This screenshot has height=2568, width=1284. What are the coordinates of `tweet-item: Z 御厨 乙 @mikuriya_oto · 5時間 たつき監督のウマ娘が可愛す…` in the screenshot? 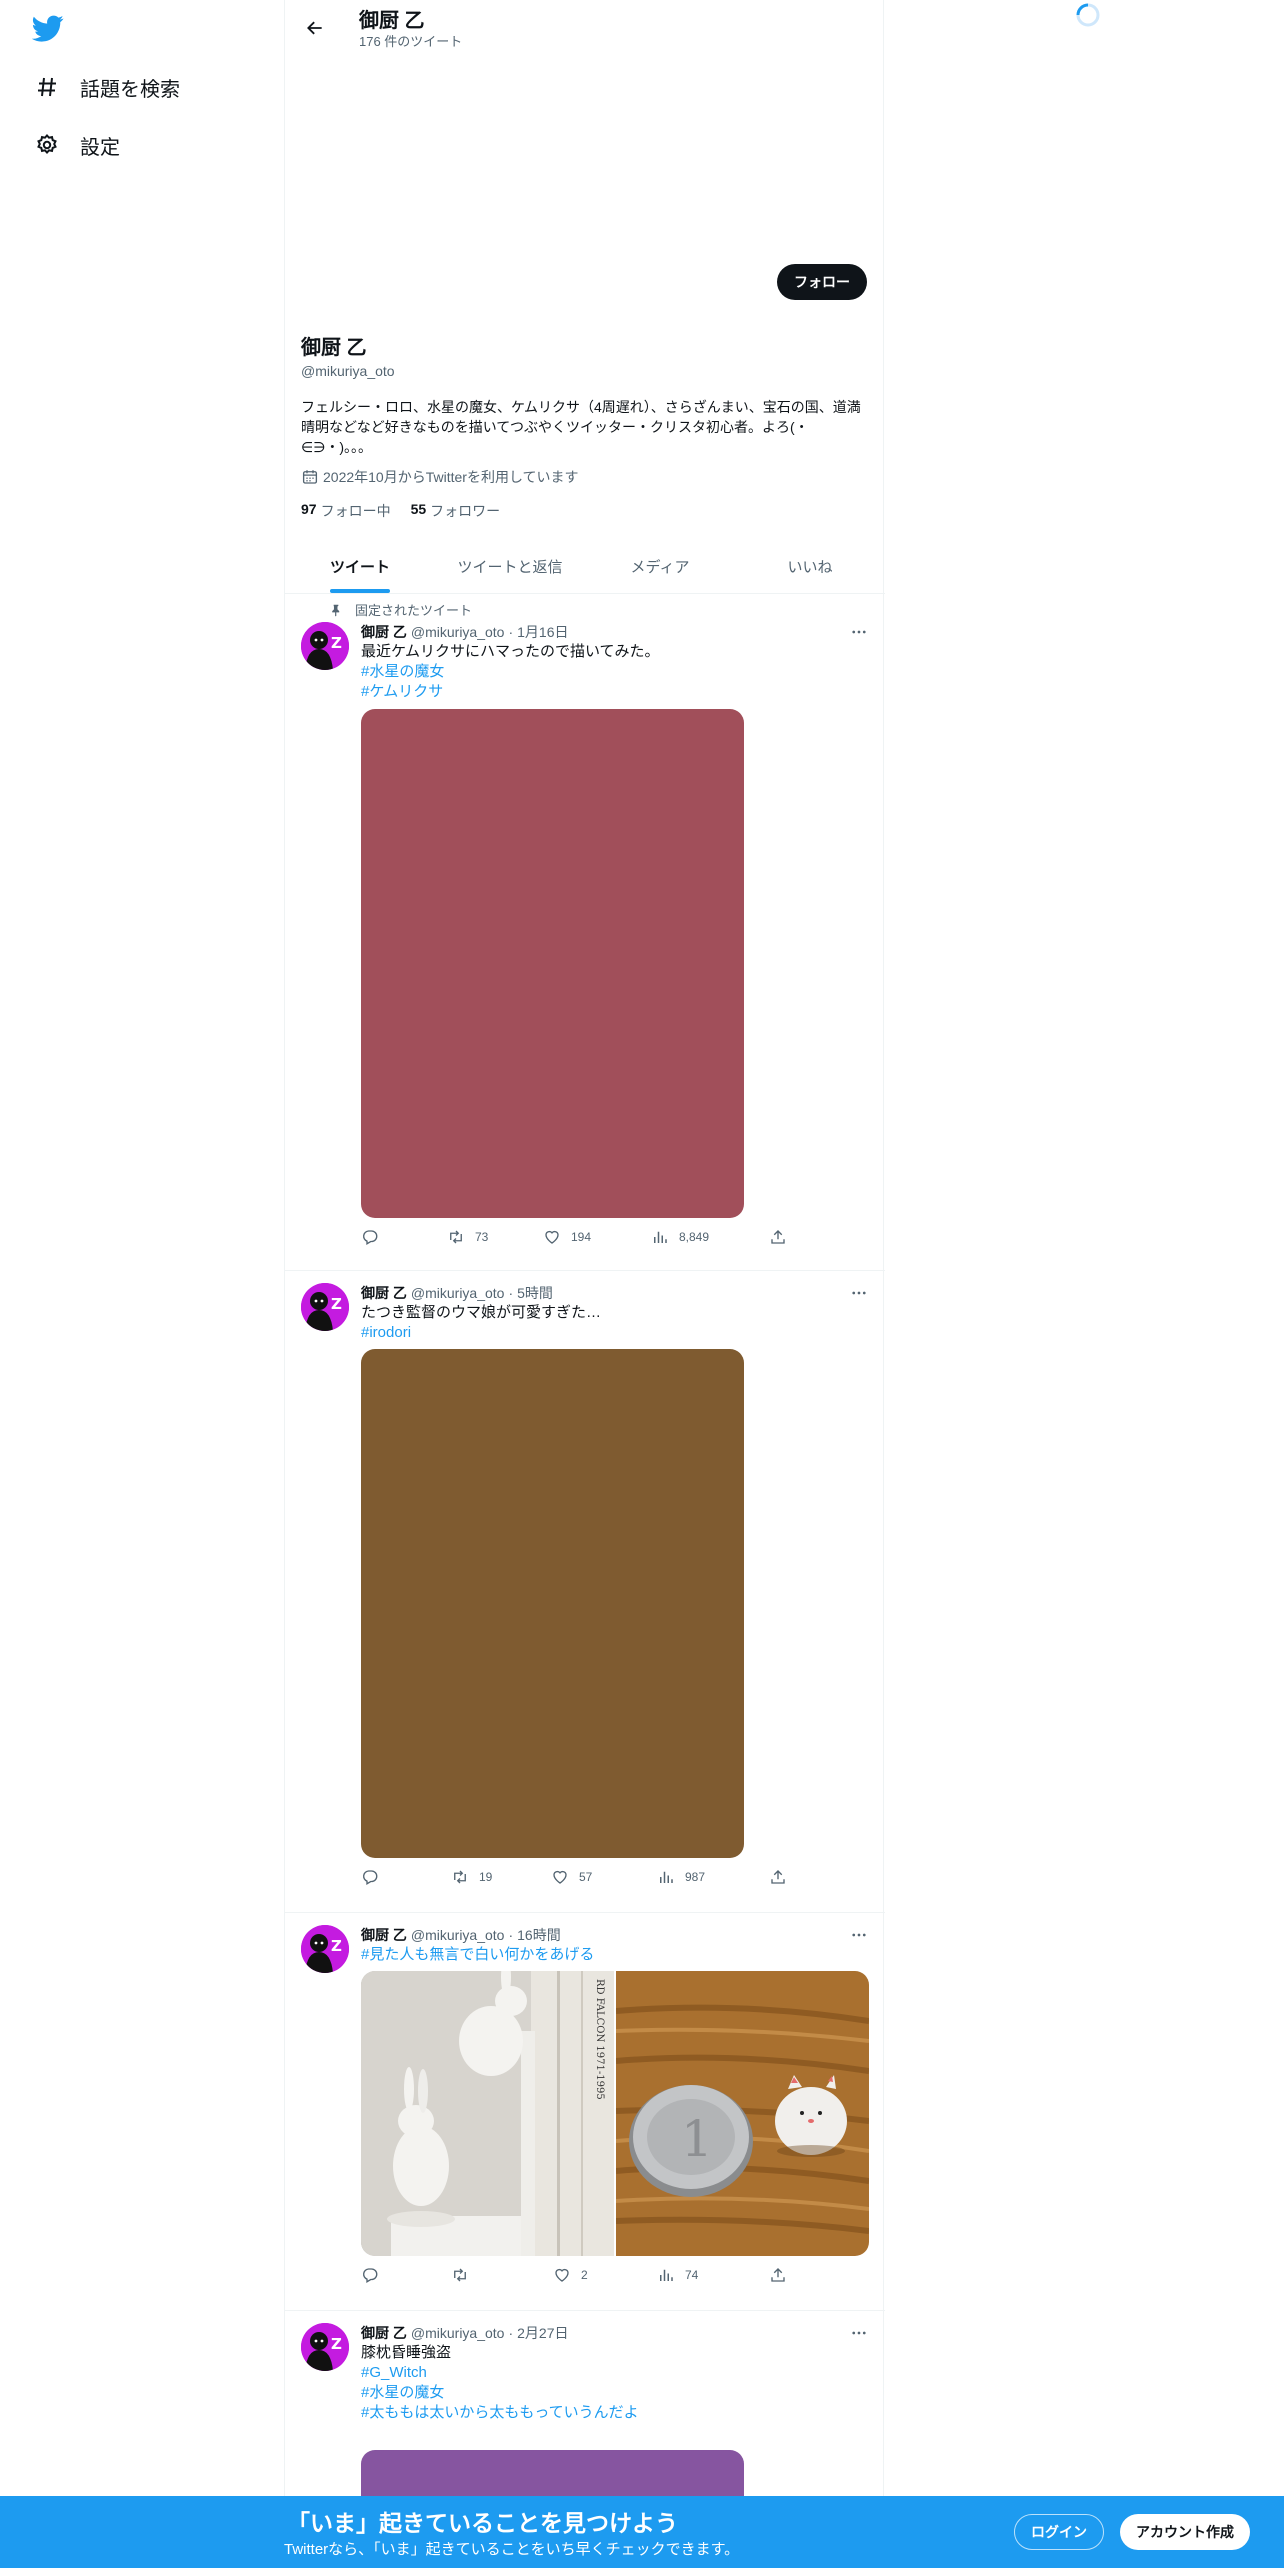 It's located at (585, 1592).